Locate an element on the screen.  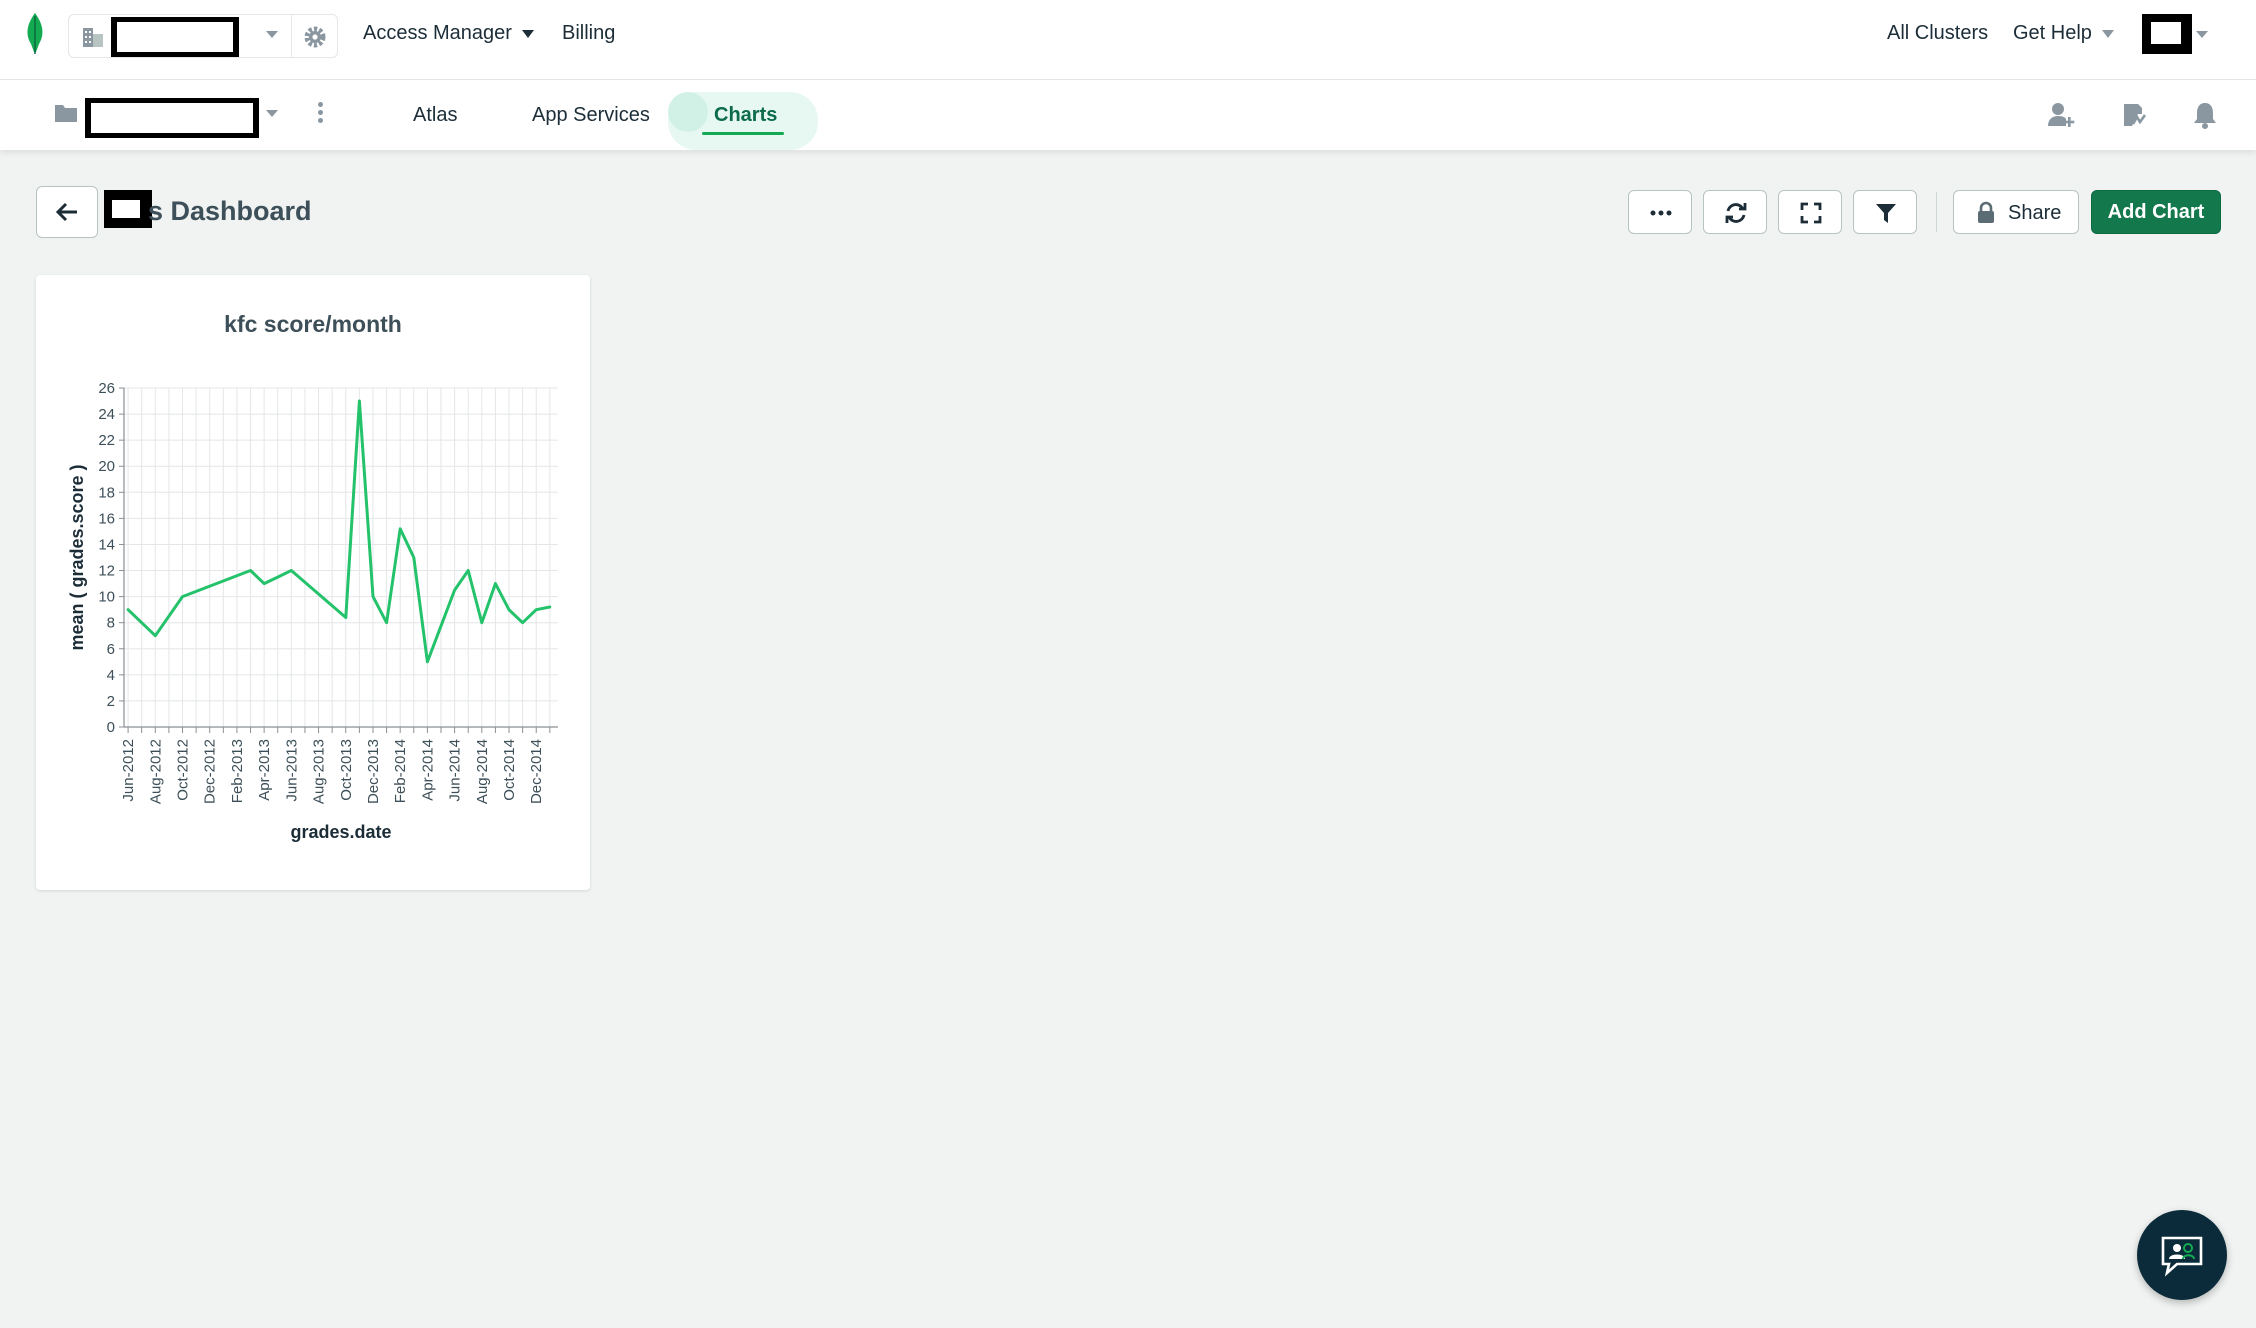
organization-picker is located at coordinates (203, 36).